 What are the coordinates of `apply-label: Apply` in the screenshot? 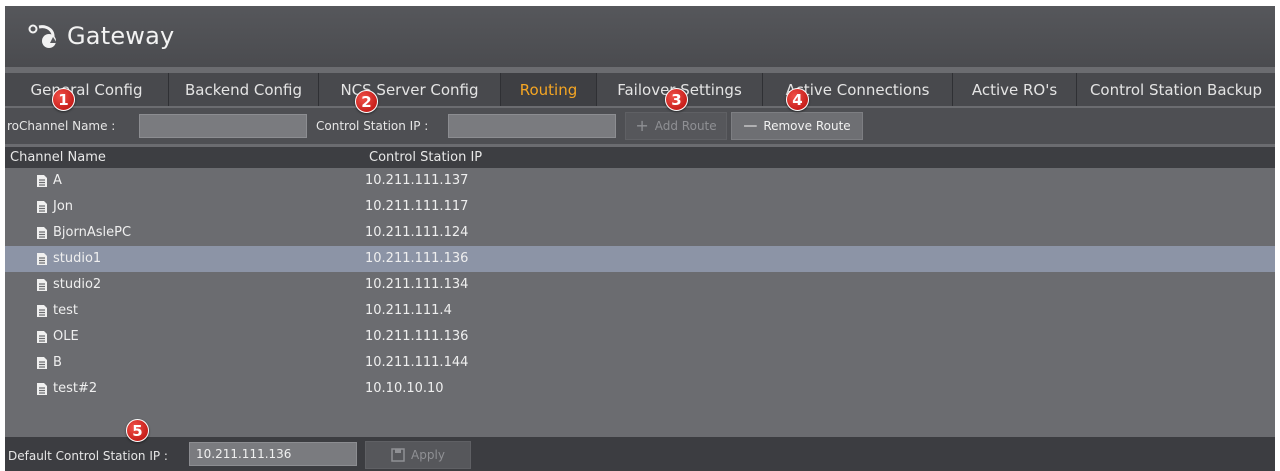 It's located at (428, 455).